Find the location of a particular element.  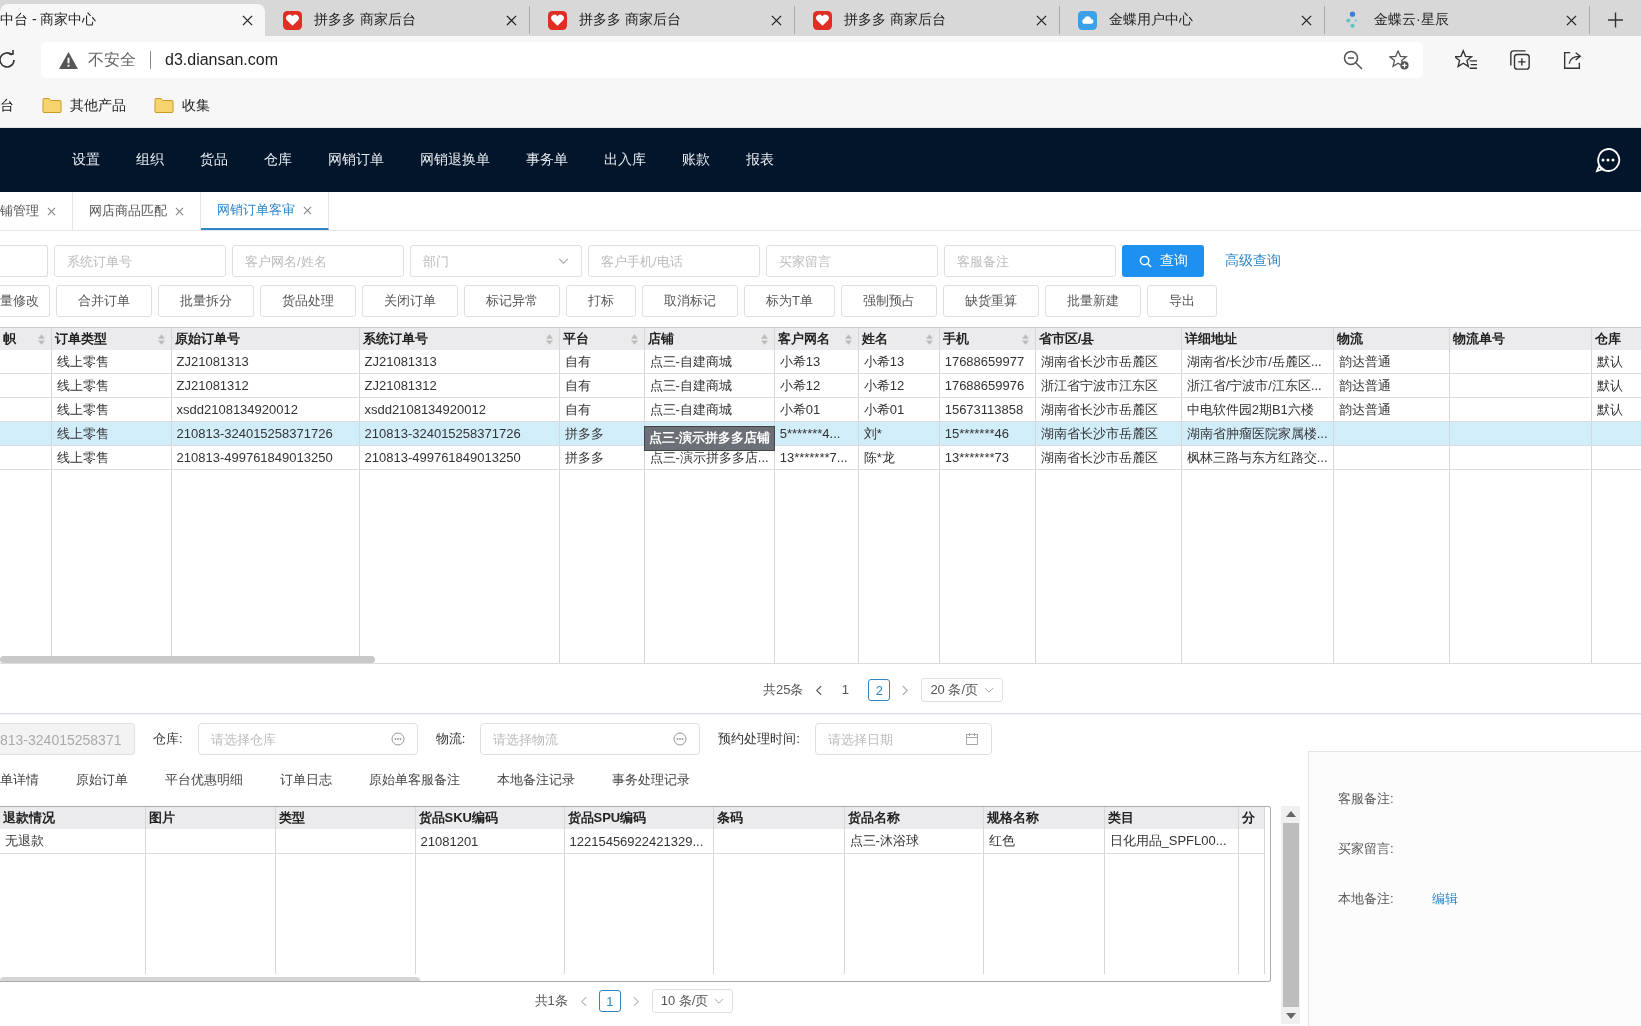

browser-tab: 中台 - 商家中心 is located at coordinates (132, 20).